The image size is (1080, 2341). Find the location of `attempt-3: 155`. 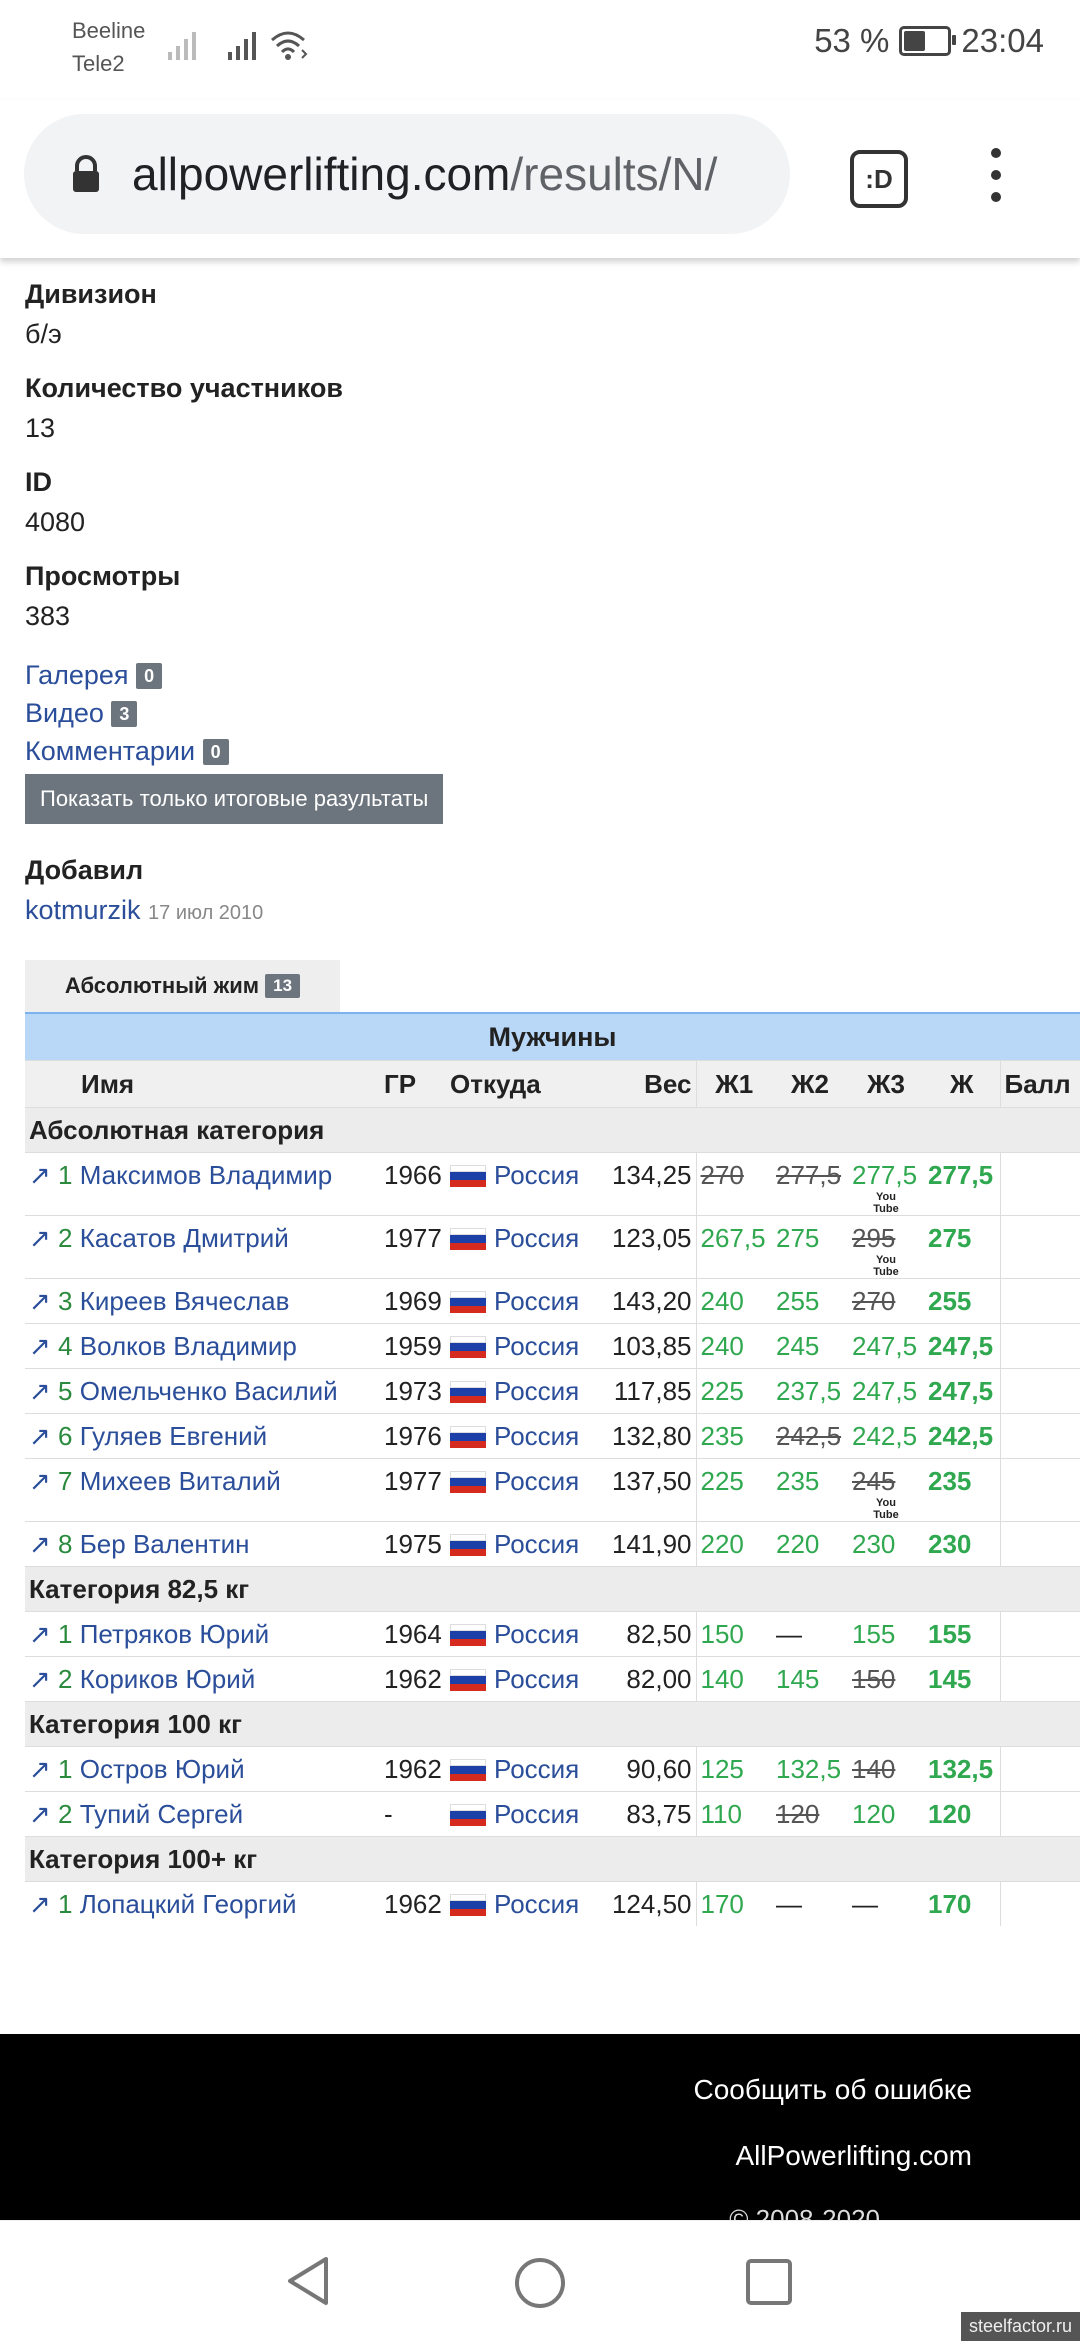

attempt-3: 155 is located at coordinates (874, 1634).